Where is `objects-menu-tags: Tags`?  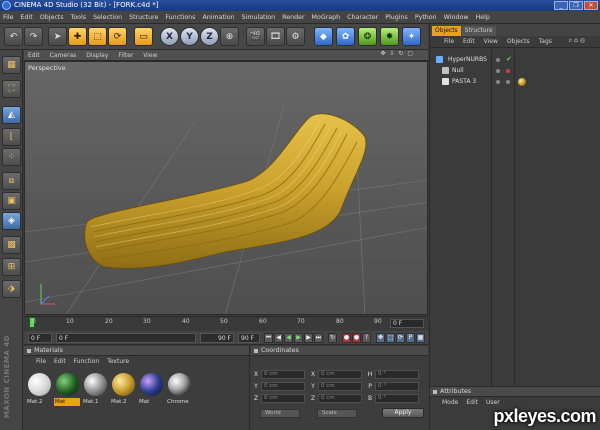 objects-menu-tags: Tags is located at coordinates (545, 41).